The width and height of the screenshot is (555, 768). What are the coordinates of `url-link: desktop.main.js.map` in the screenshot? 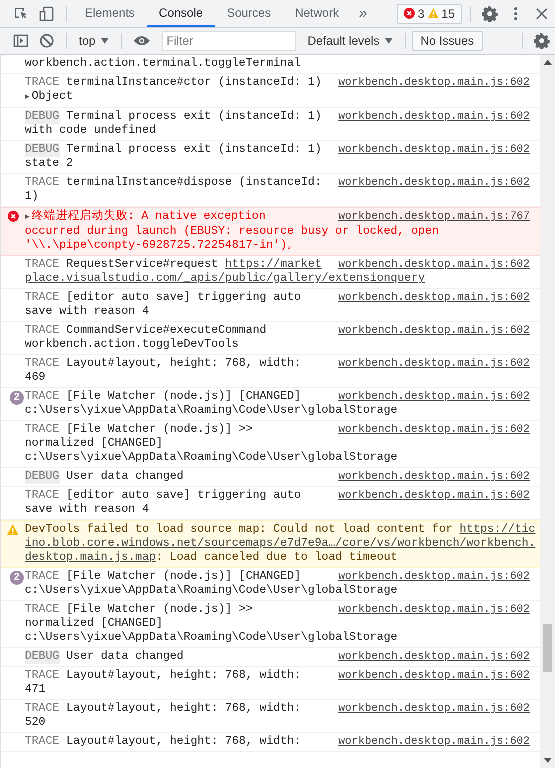 It's located at (90, 558).